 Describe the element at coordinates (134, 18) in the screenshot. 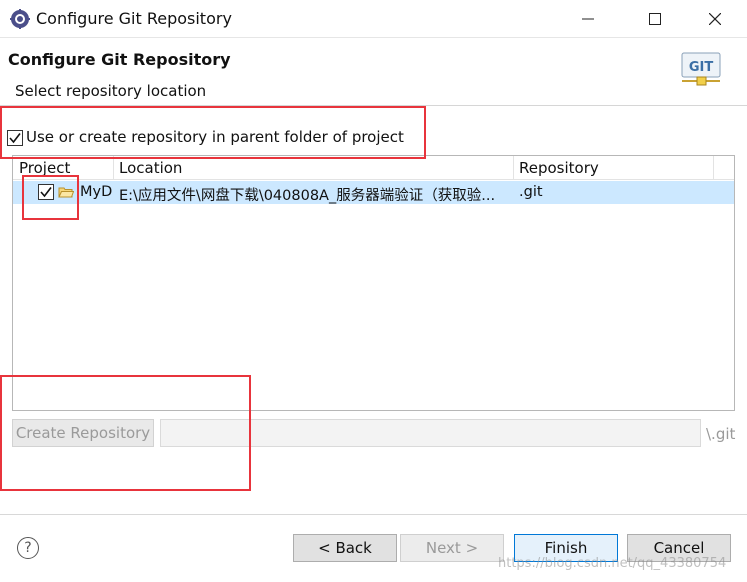

I see `window-title: Configure Git Repository` at that location.